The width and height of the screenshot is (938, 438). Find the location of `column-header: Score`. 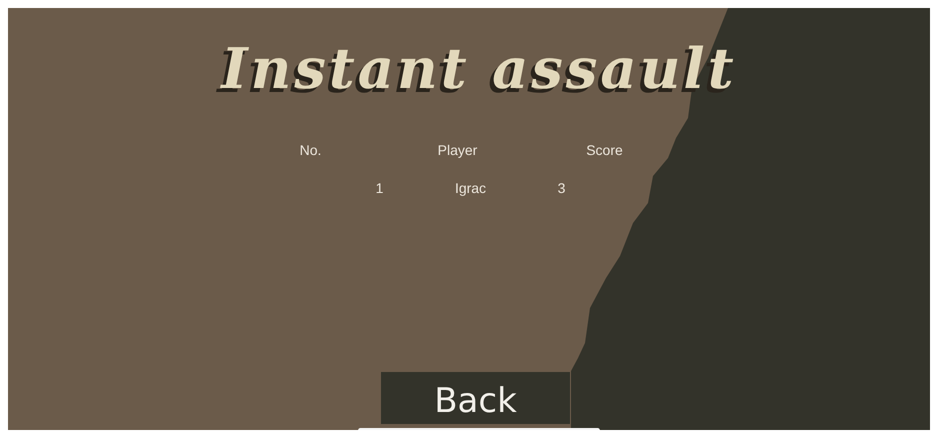

column-header: Score is located at coordinates (604, 150).